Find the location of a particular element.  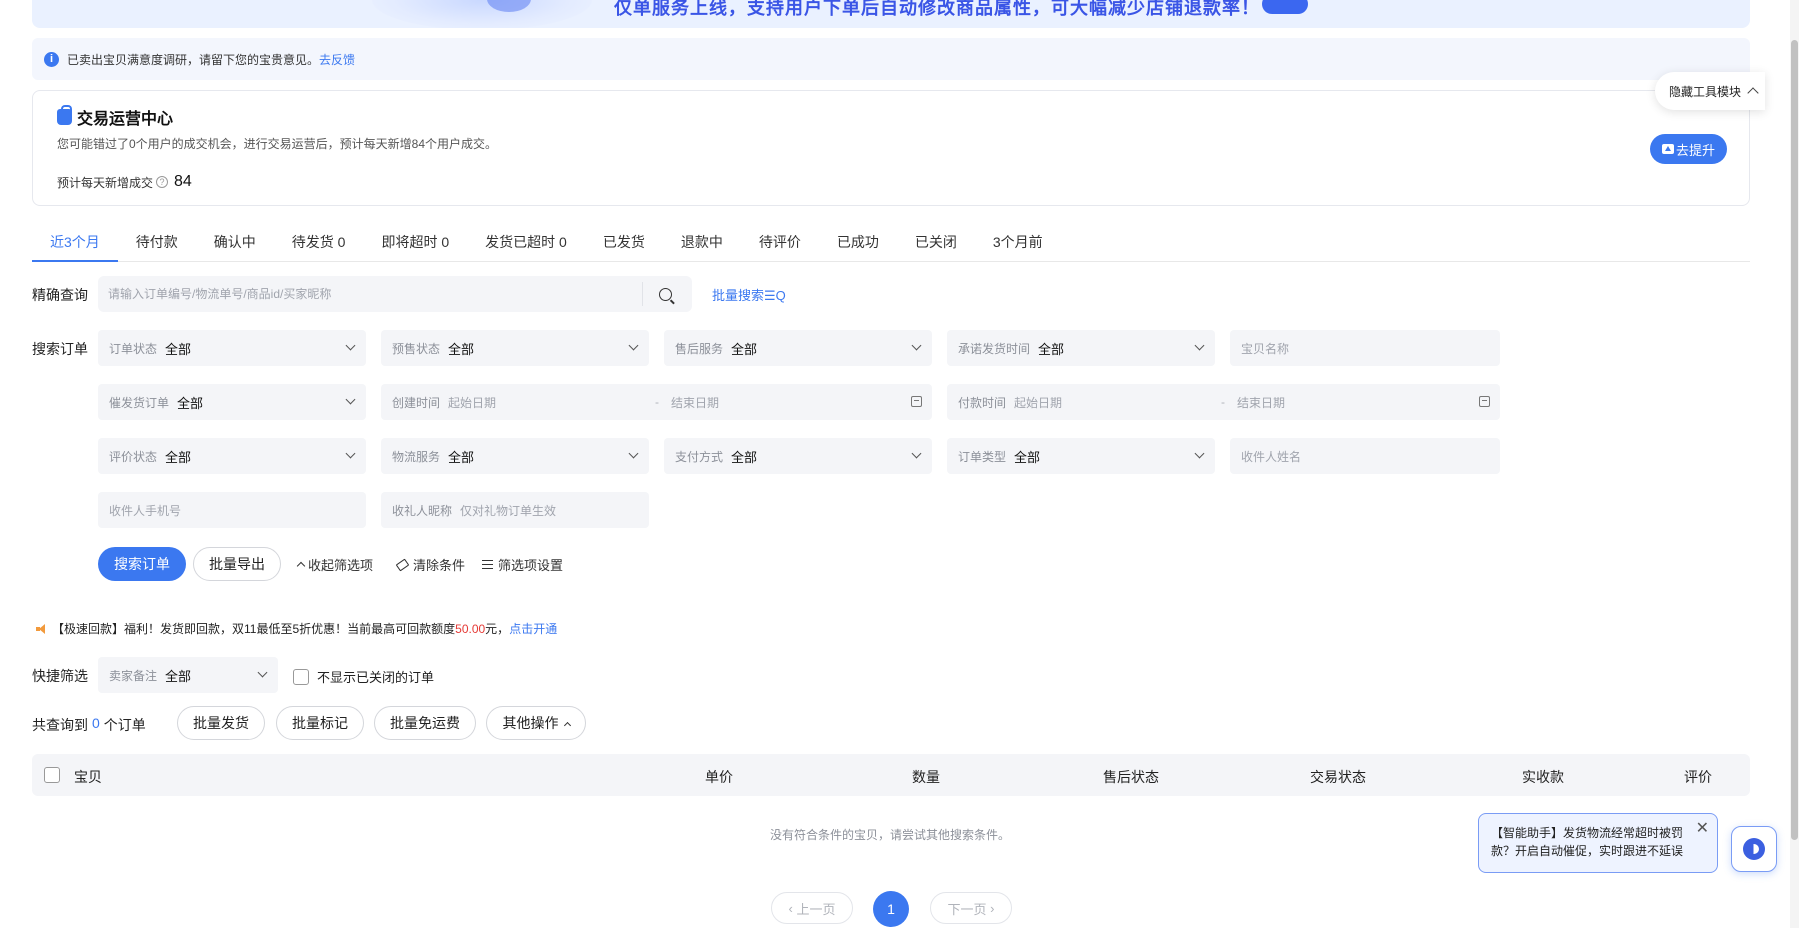

chevron-left-icon: ‹ is located at coordinates (792, 908).